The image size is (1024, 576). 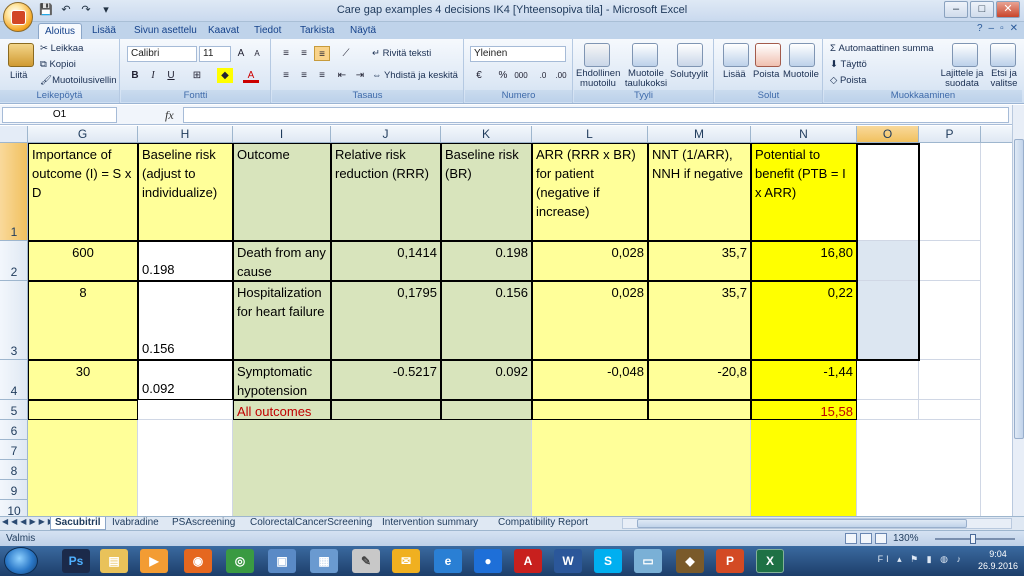 I want to click on cell-j5, so click(x=386, y=410).